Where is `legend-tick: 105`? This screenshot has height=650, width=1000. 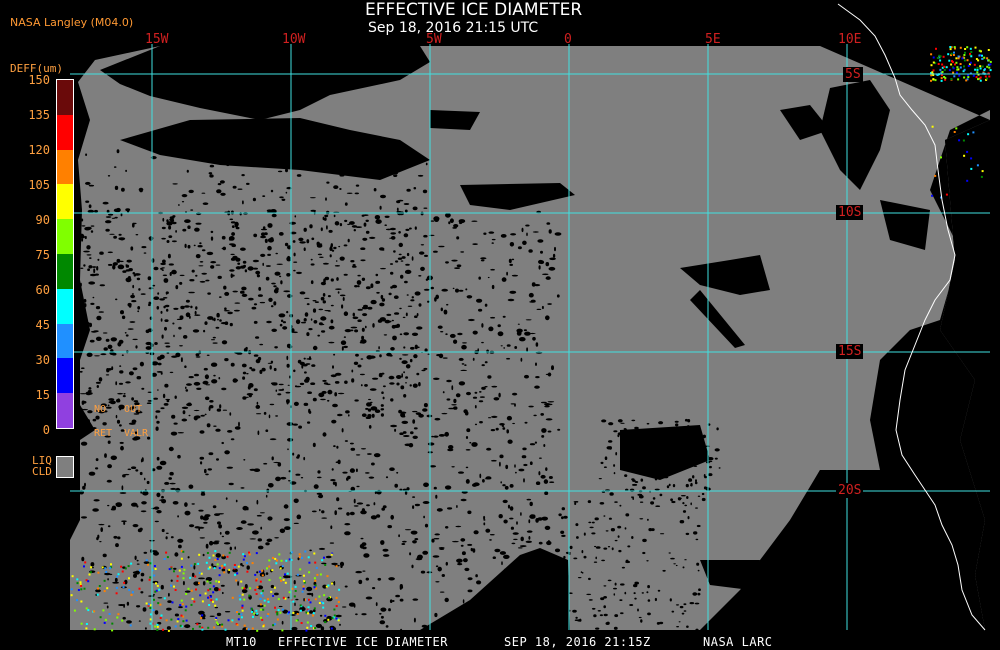
legend-tick: 105 is located at coordinates (39, 185).